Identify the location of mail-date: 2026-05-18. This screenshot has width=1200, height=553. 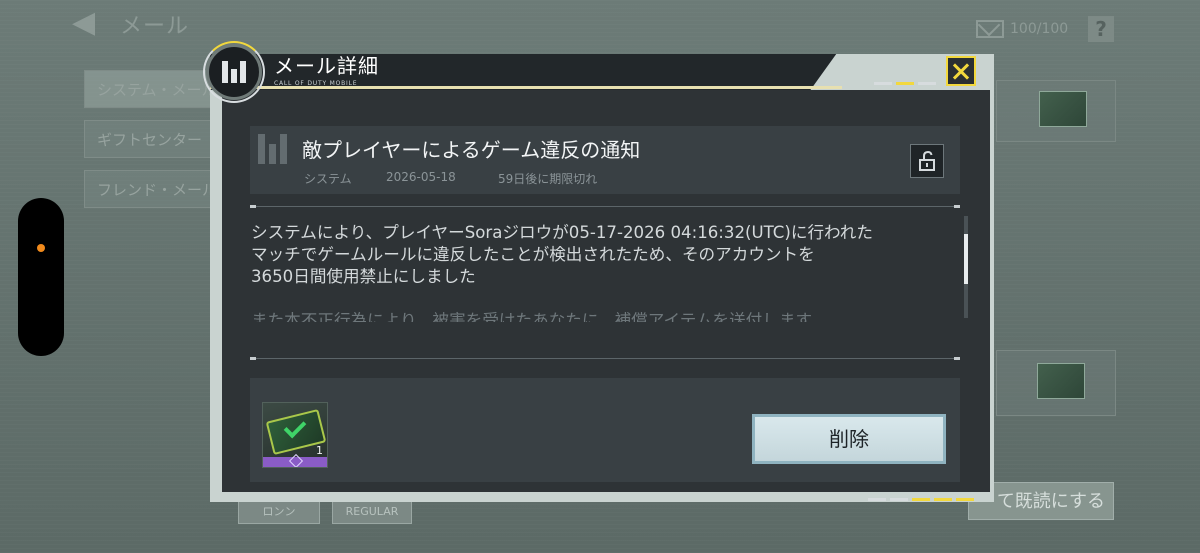
(421, 177).